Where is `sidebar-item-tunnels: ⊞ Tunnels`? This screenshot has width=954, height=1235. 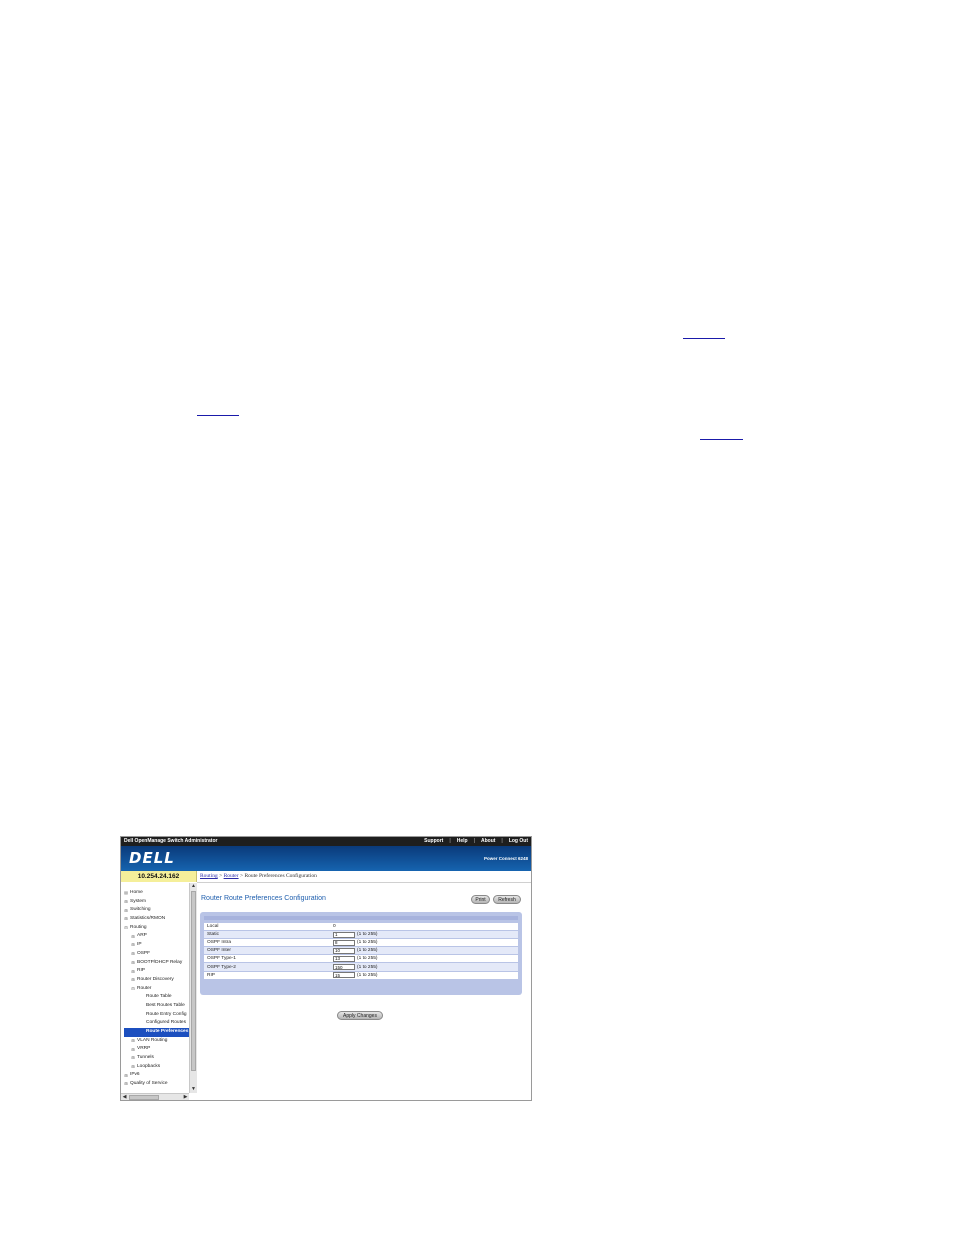
sidebar-item-tunnels: ⊞ Tunnels is located at coordinates (156, 1058).